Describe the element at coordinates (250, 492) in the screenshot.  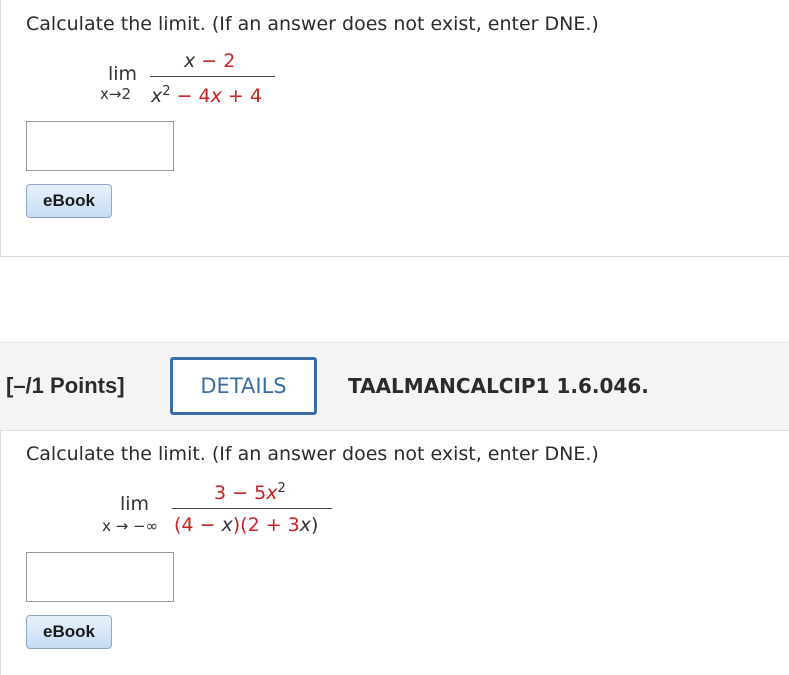
I see `fraction-numerator: 3 − 5x2` at that location.